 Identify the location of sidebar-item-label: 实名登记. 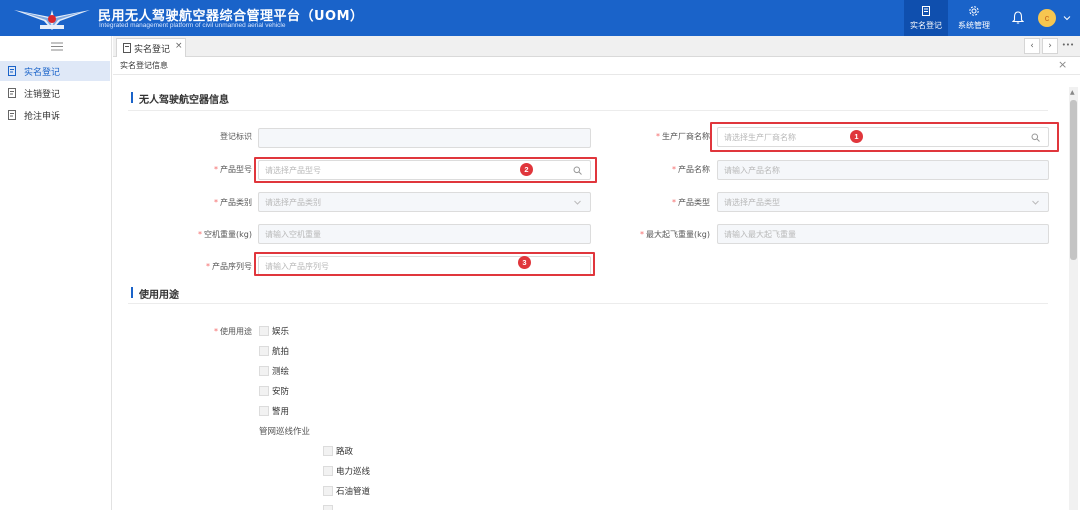
(42, 73).